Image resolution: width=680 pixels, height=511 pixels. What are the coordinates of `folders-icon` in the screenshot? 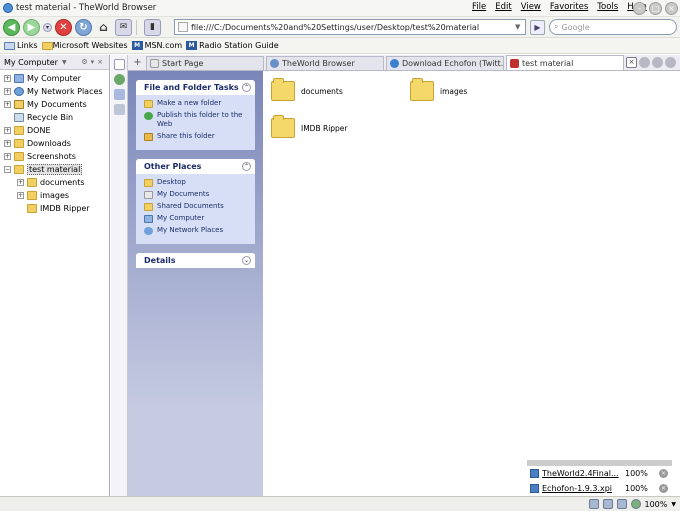 It's located at (119, 94).